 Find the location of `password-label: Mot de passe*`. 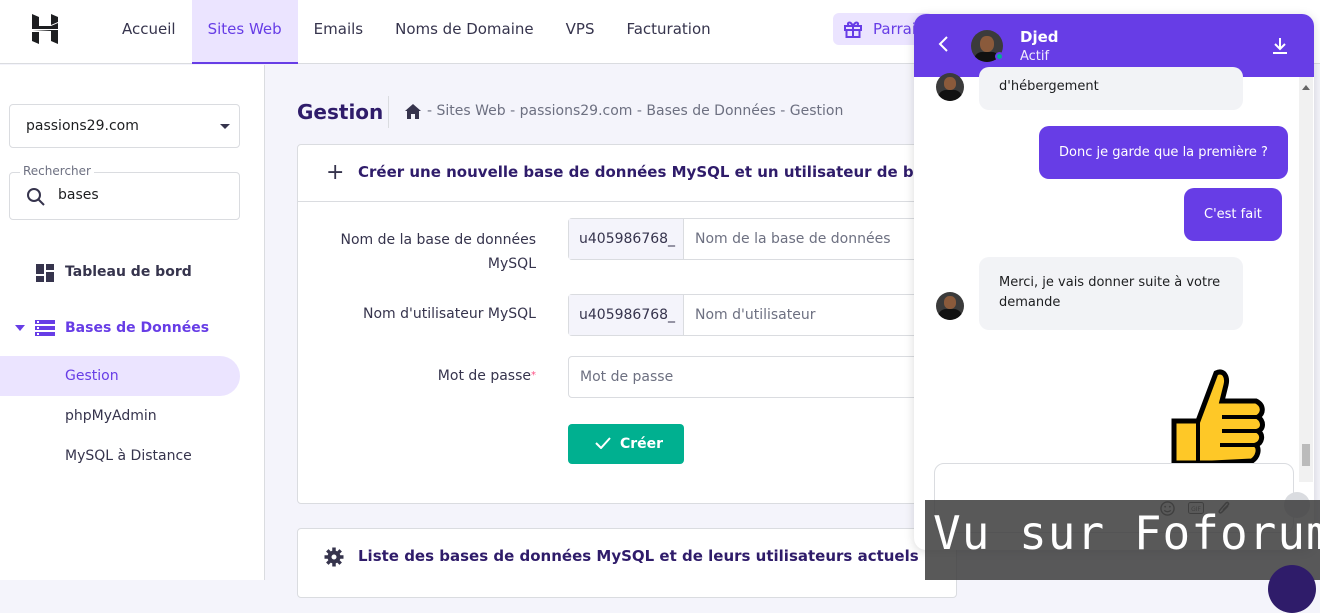

password-label: Mot de passe* is located at coordinates (426, 376).